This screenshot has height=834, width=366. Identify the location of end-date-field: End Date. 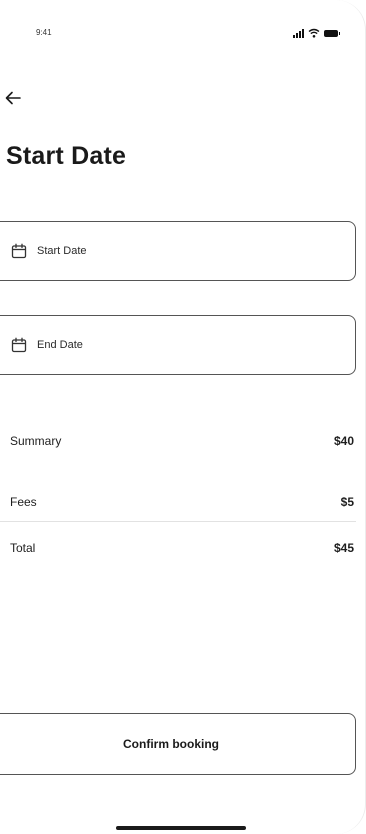
(178, 345).